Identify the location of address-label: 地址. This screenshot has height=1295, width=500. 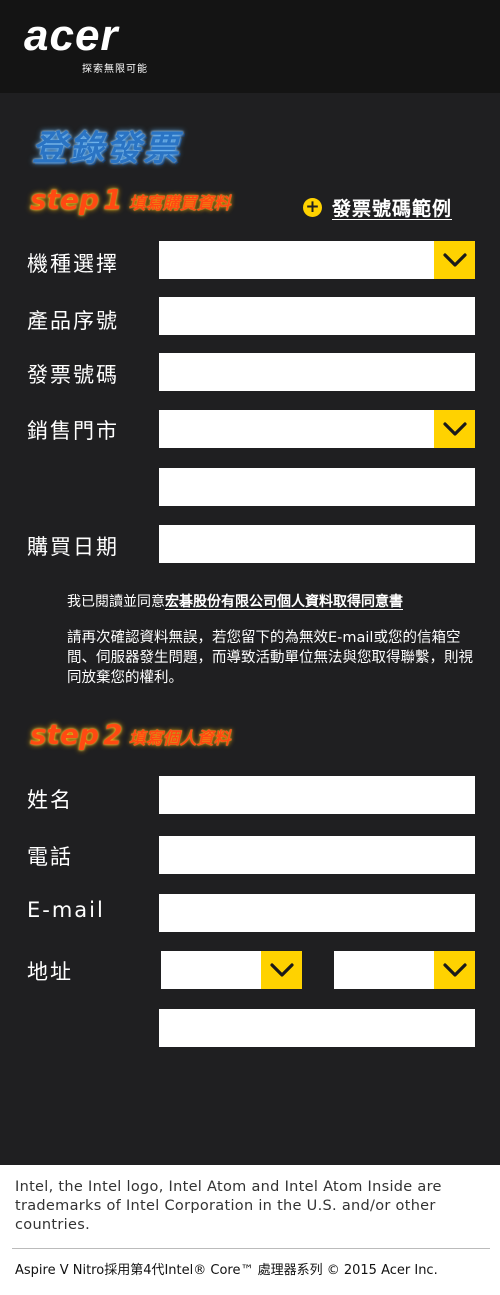
(50, 972).